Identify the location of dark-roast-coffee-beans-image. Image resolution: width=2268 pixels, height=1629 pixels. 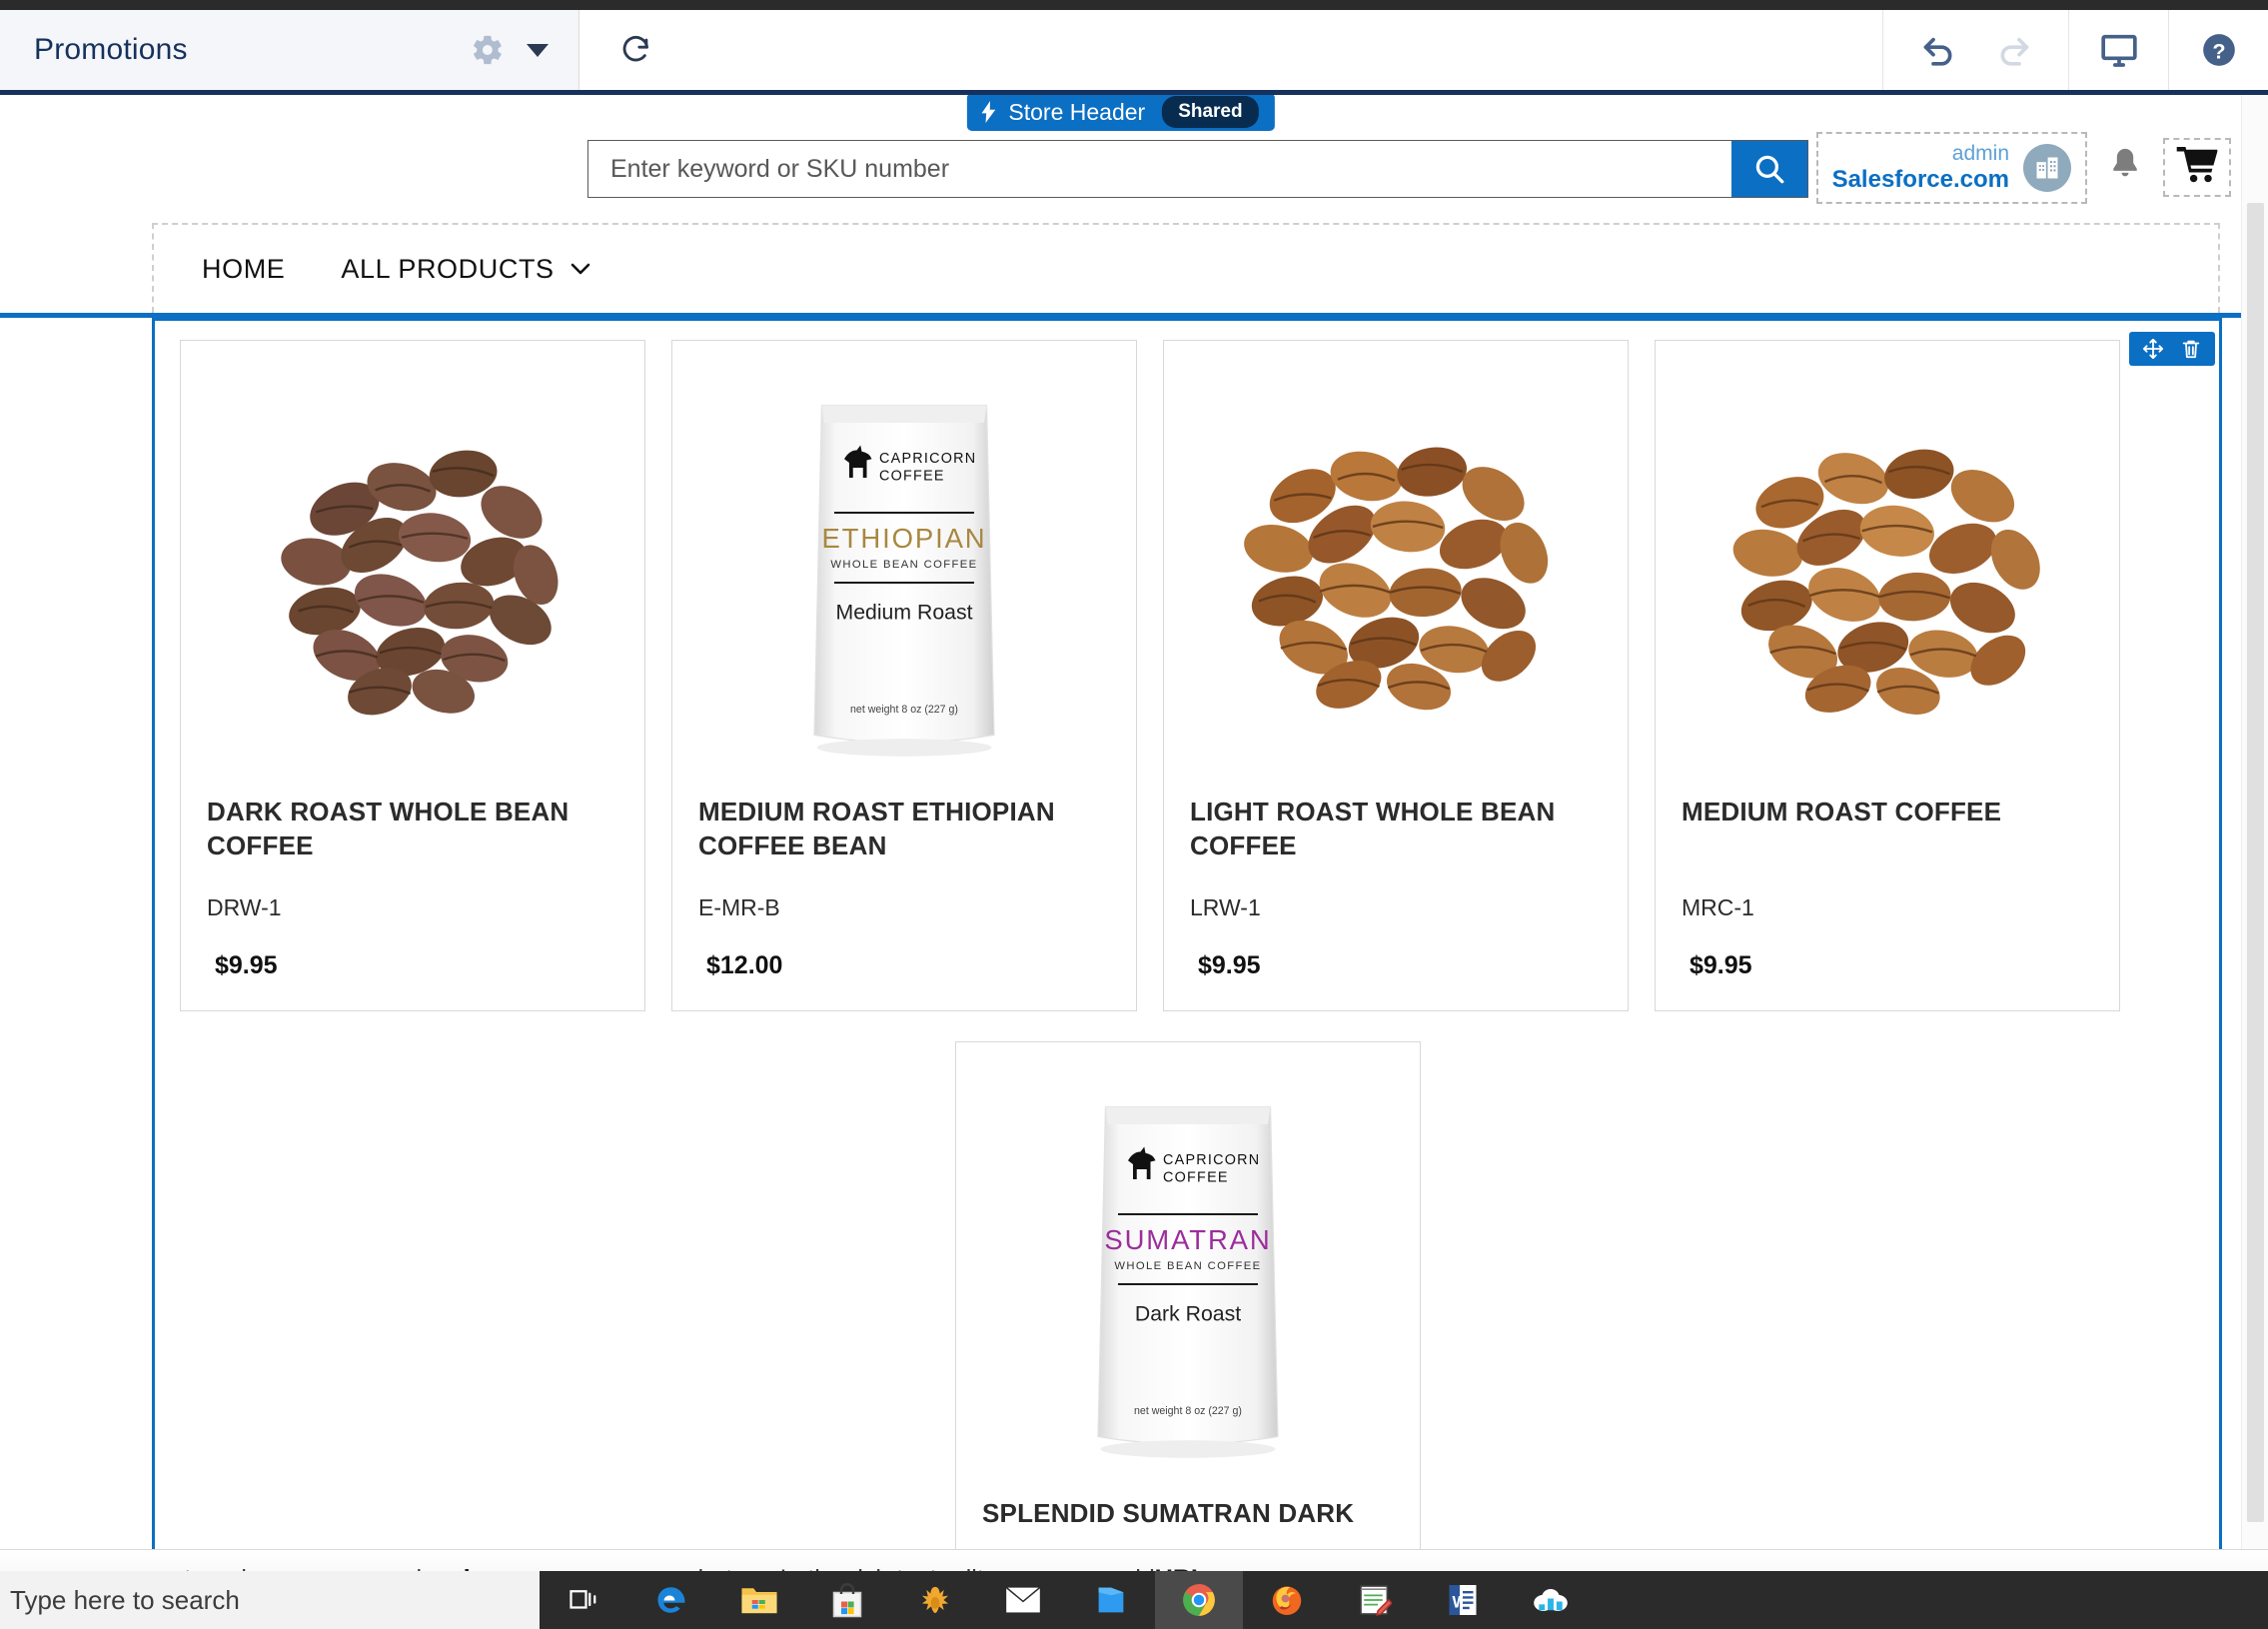
(420, 583).